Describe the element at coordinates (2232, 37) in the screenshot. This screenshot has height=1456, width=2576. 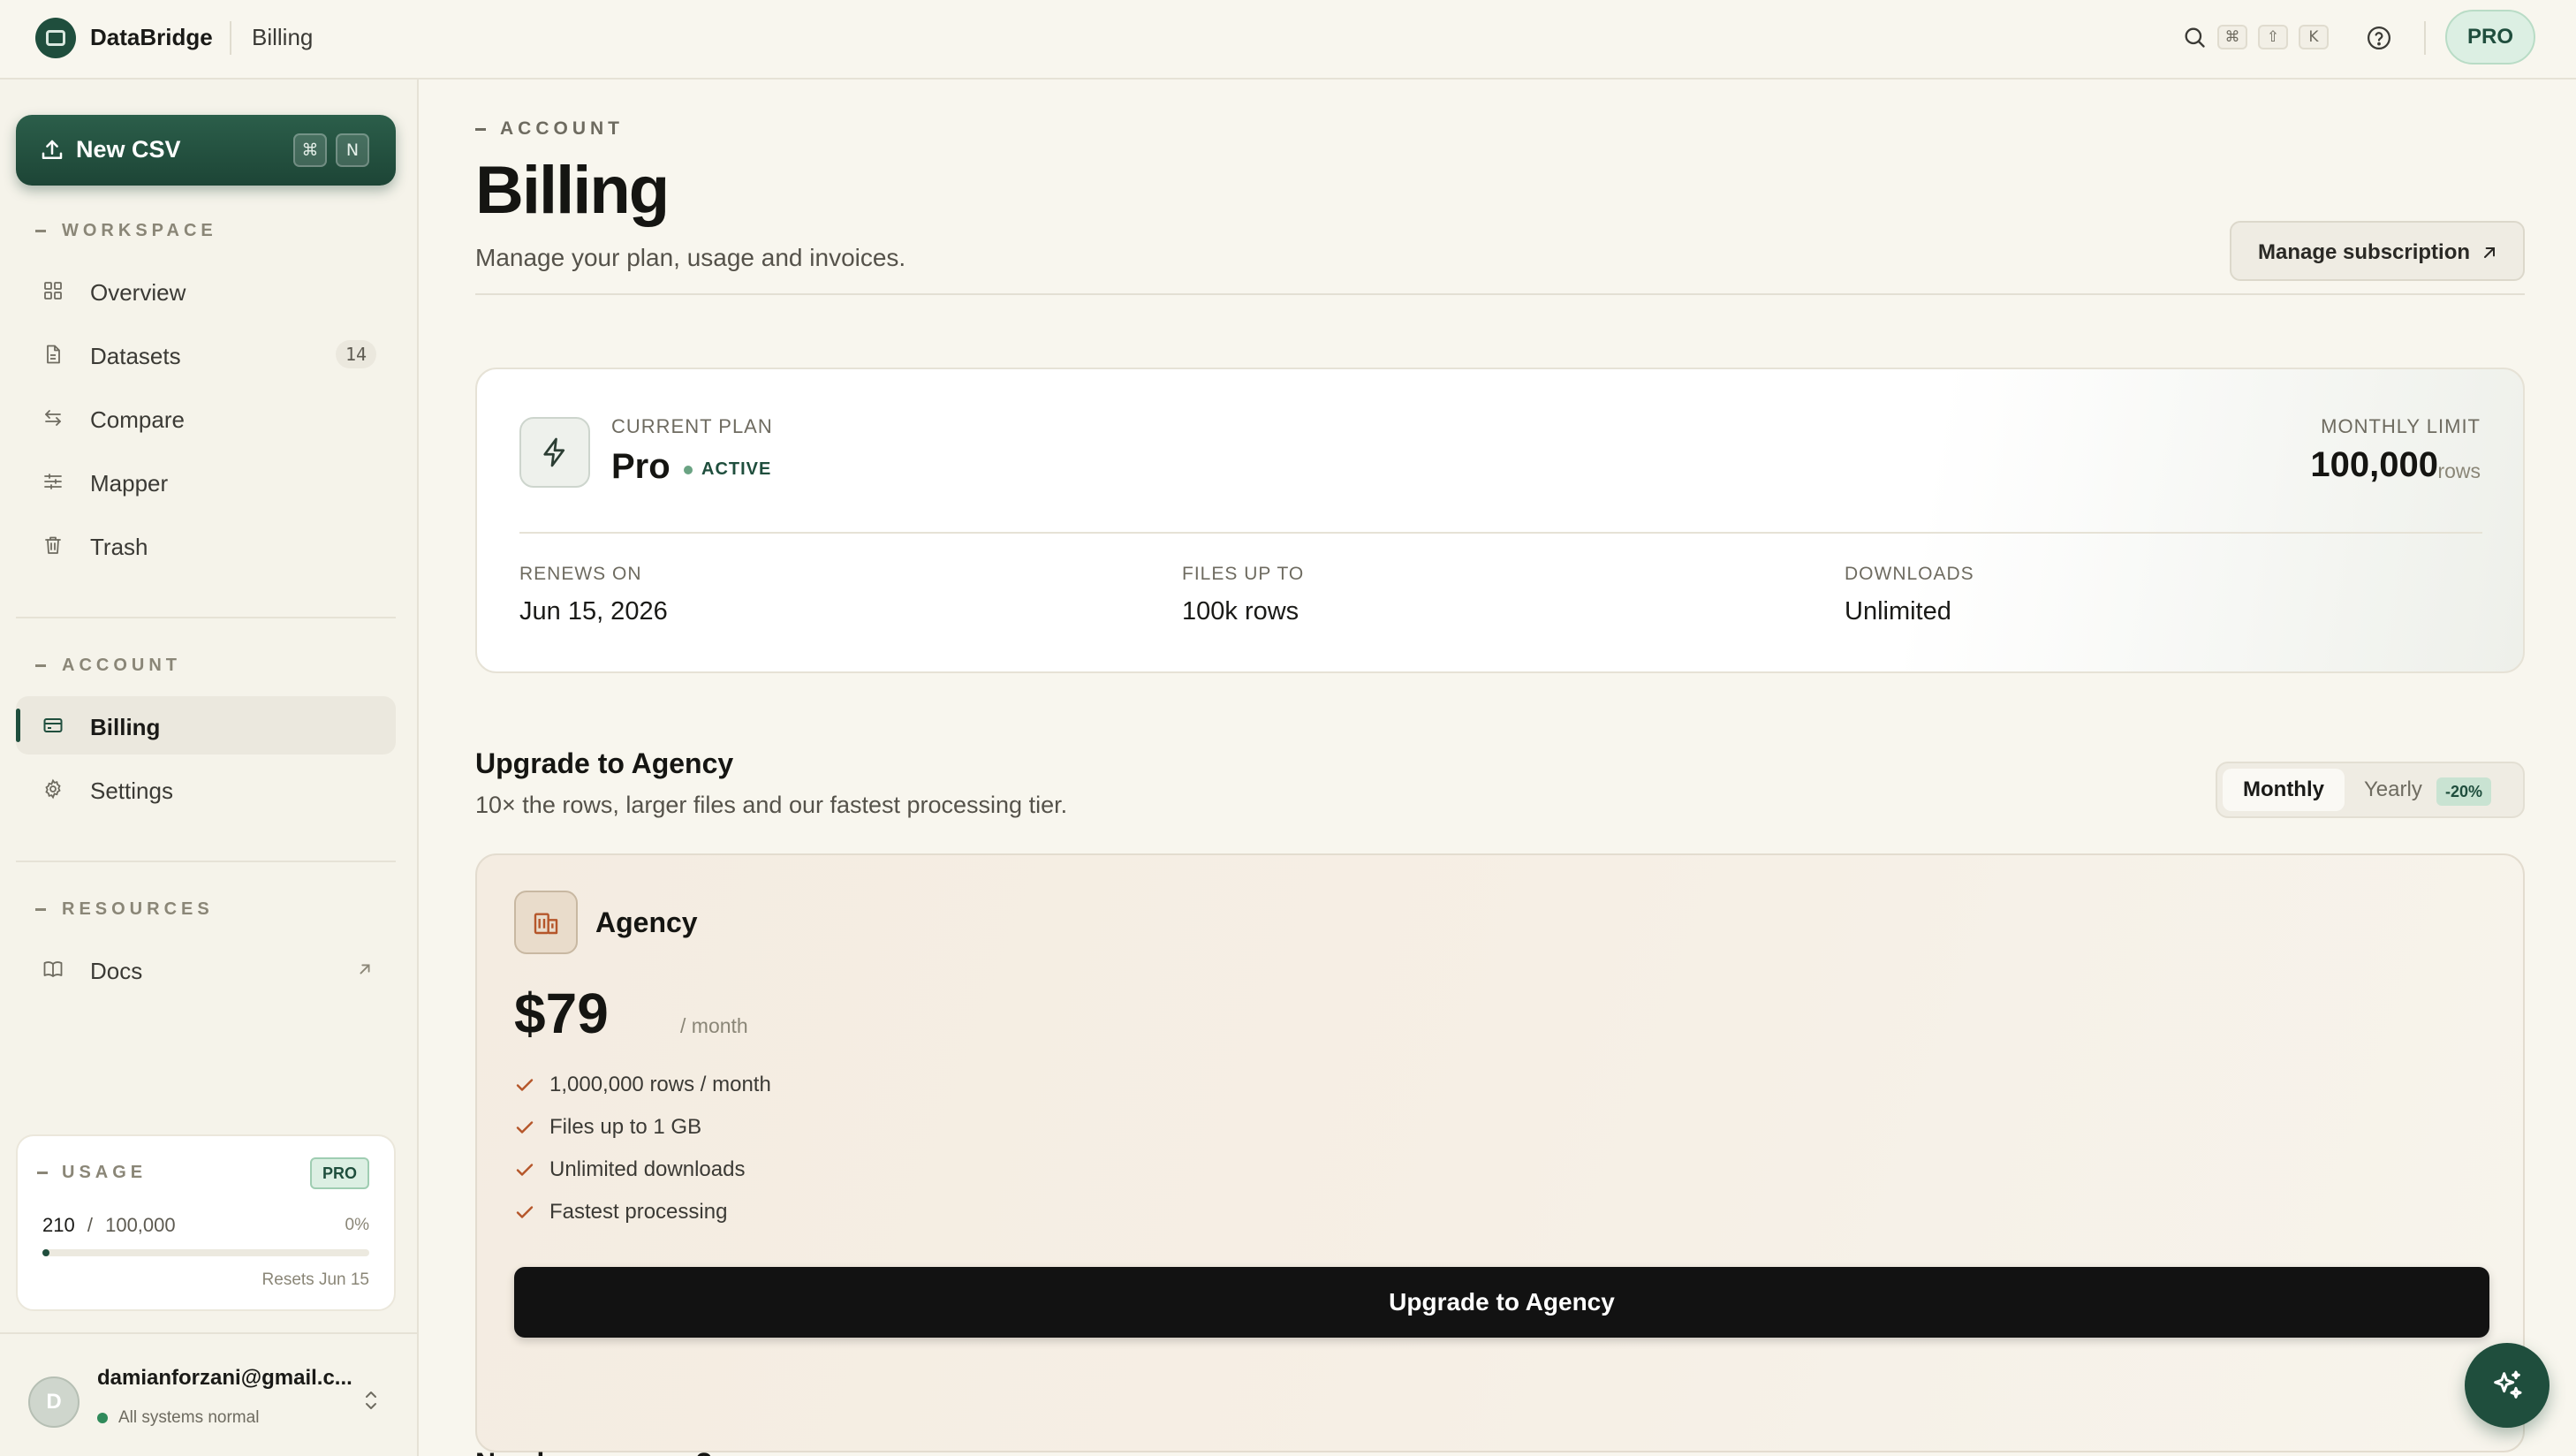
I see `shortcut-key: ⌘` at that location.